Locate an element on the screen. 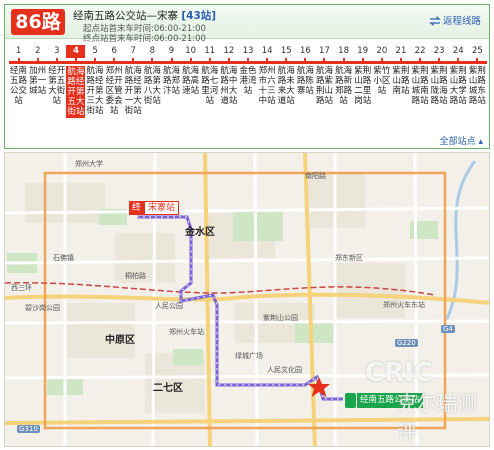  stop-name: 航海路新郑路站 is located at coordinates (344, 86).